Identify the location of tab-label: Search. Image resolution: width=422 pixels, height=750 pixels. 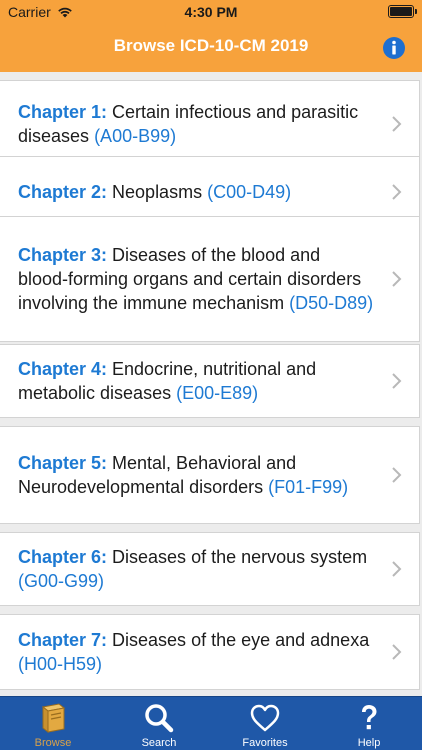
(159, 743).